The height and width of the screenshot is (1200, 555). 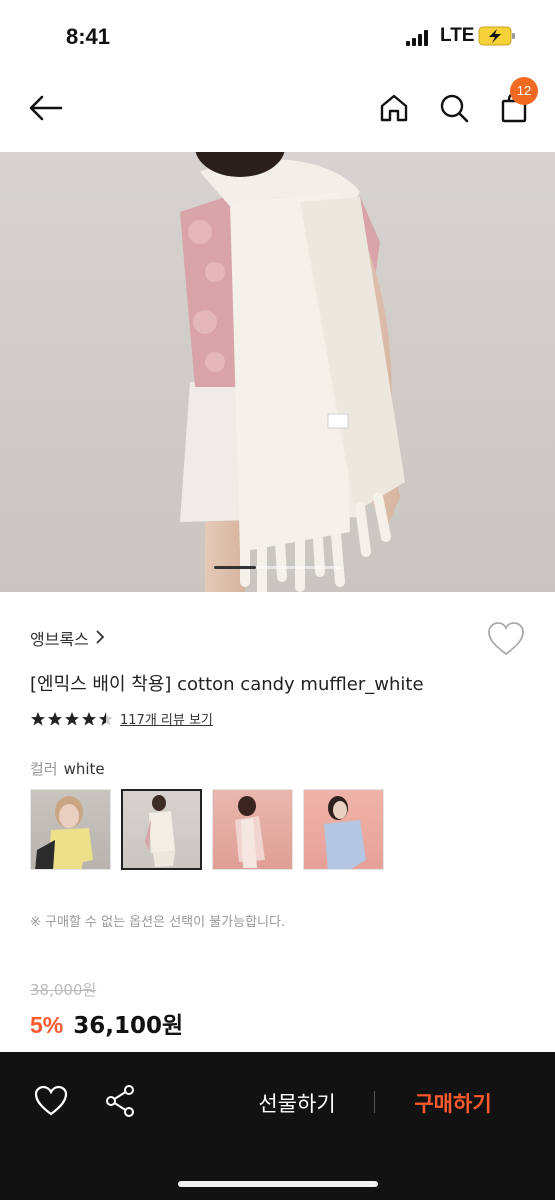 I want to click on color-swatches, so click(x=207, y=829).